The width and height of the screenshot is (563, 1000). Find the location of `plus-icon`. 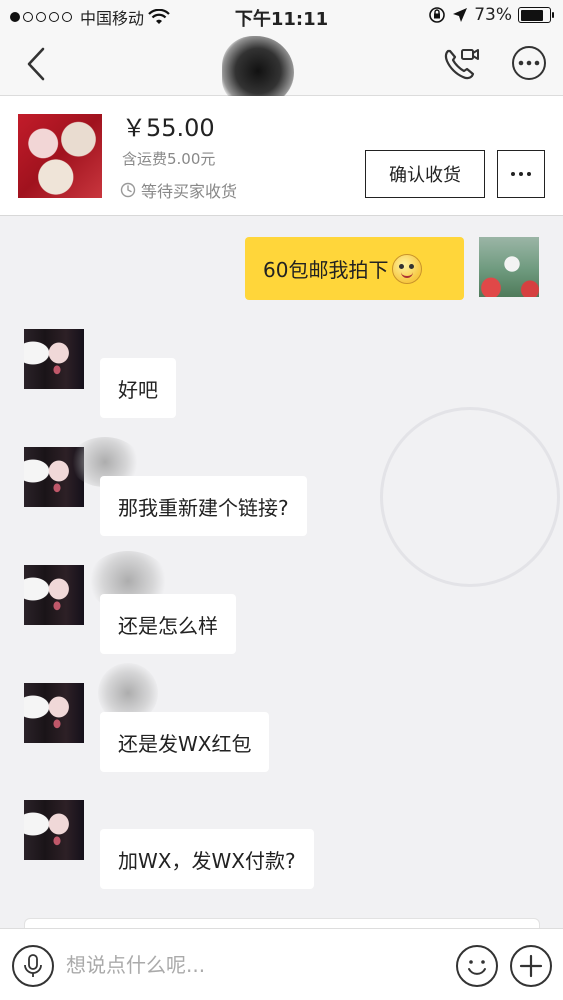

plus-icon is located at coordinates (531, 966).